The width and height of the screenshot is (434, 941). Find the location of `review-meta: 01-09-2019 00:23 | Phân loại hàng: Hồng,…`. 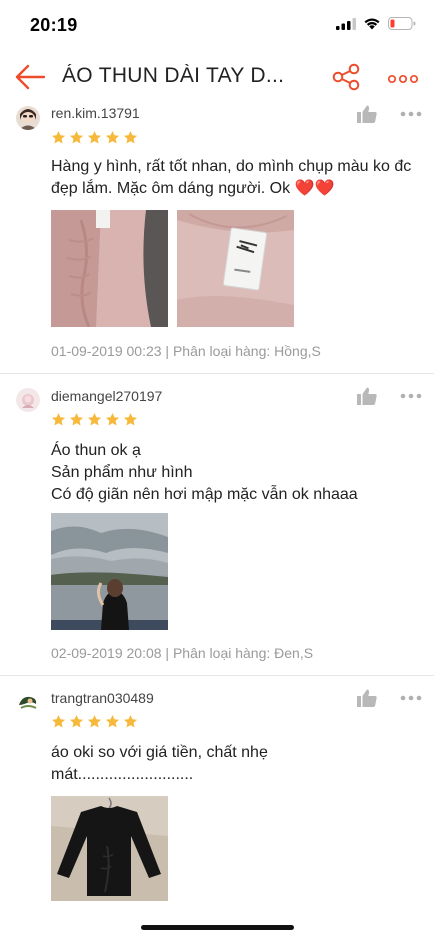

review-meta: 01-09-2019 00:23 | Phân loại hàng: Hồng,… is located at coordinates (186, 351).